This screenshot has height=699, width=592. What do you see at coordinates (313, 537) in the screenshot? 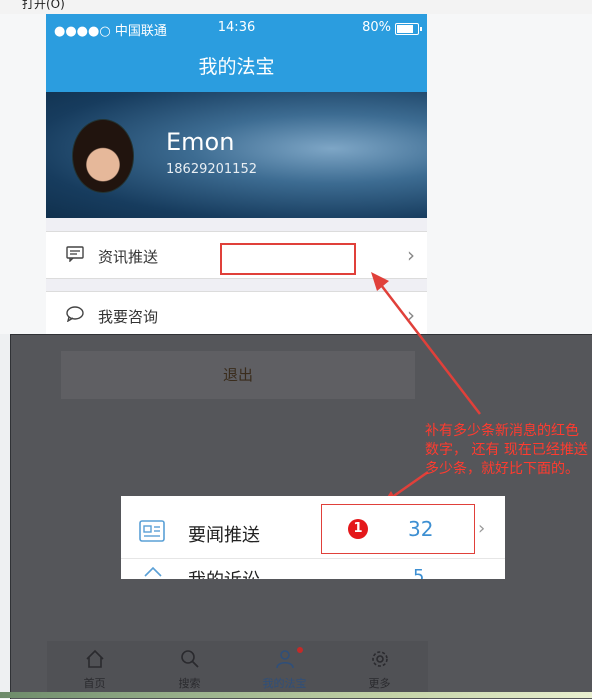
I see `example-popup: 要闻推送 1 32 › 我的诉讼 5` at bounding box center [313, 537].